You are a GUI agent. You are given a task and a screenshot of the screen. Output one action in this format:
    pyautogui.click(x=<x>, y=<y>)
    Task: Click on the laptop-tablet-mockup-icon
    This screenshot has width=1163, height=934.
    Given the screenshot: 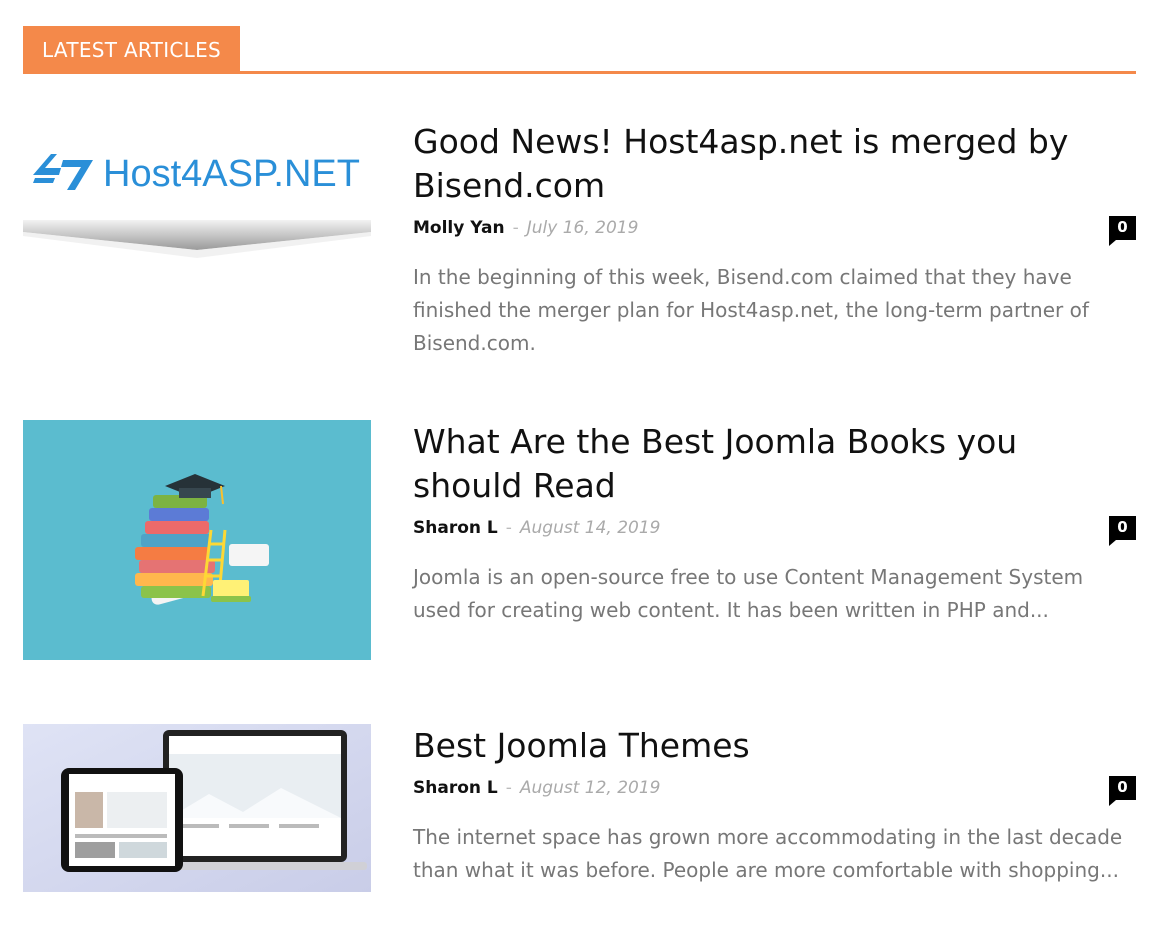 What is the action you would take?
    pyautogui.click(x=197, y=808)
    